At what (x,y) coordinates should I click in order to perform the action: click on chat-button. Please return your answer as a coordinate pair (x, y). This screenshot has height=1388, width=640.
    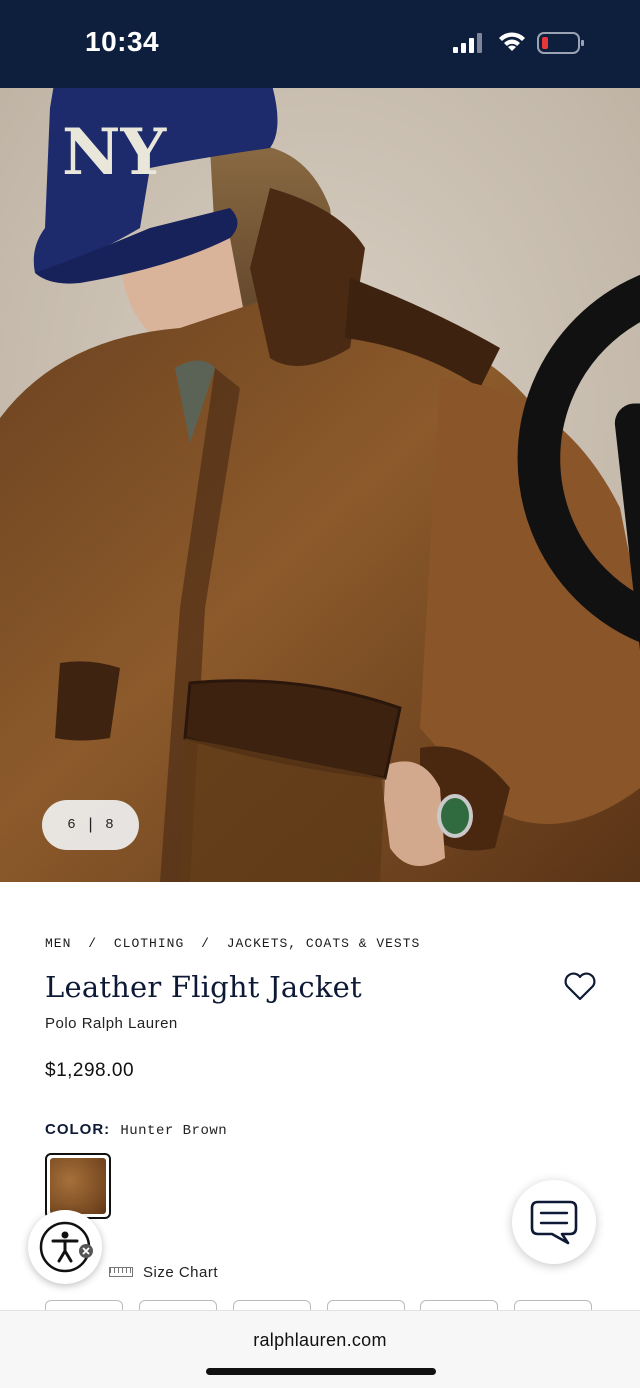
    Looking at the image, I should click on (554, 1222).